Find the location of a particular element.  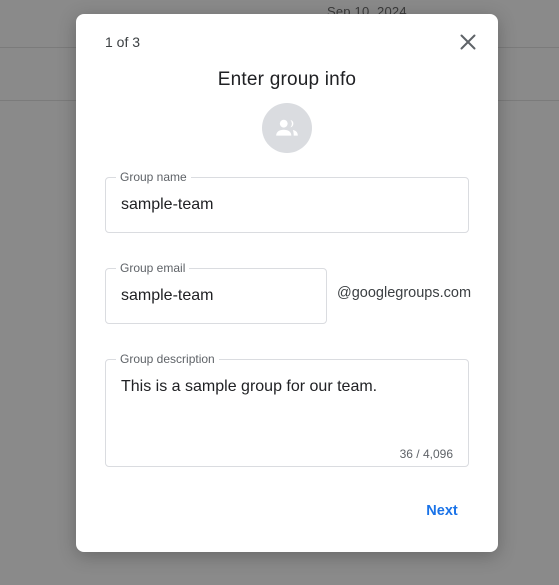

close-button is located at coordinates (468, 42).